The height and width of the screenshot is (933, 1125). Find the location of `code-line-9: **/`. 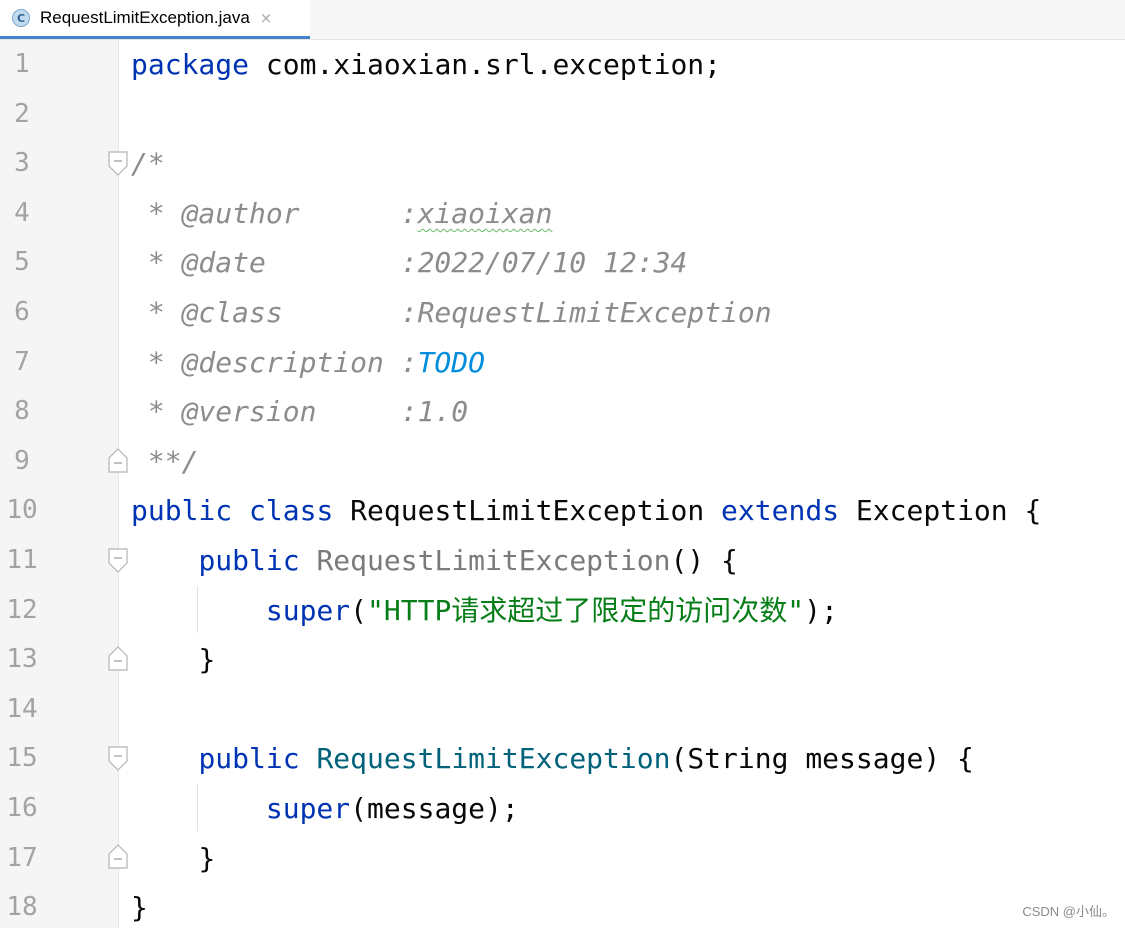

code-line-9: **/ is located at coordinates (165, 462).